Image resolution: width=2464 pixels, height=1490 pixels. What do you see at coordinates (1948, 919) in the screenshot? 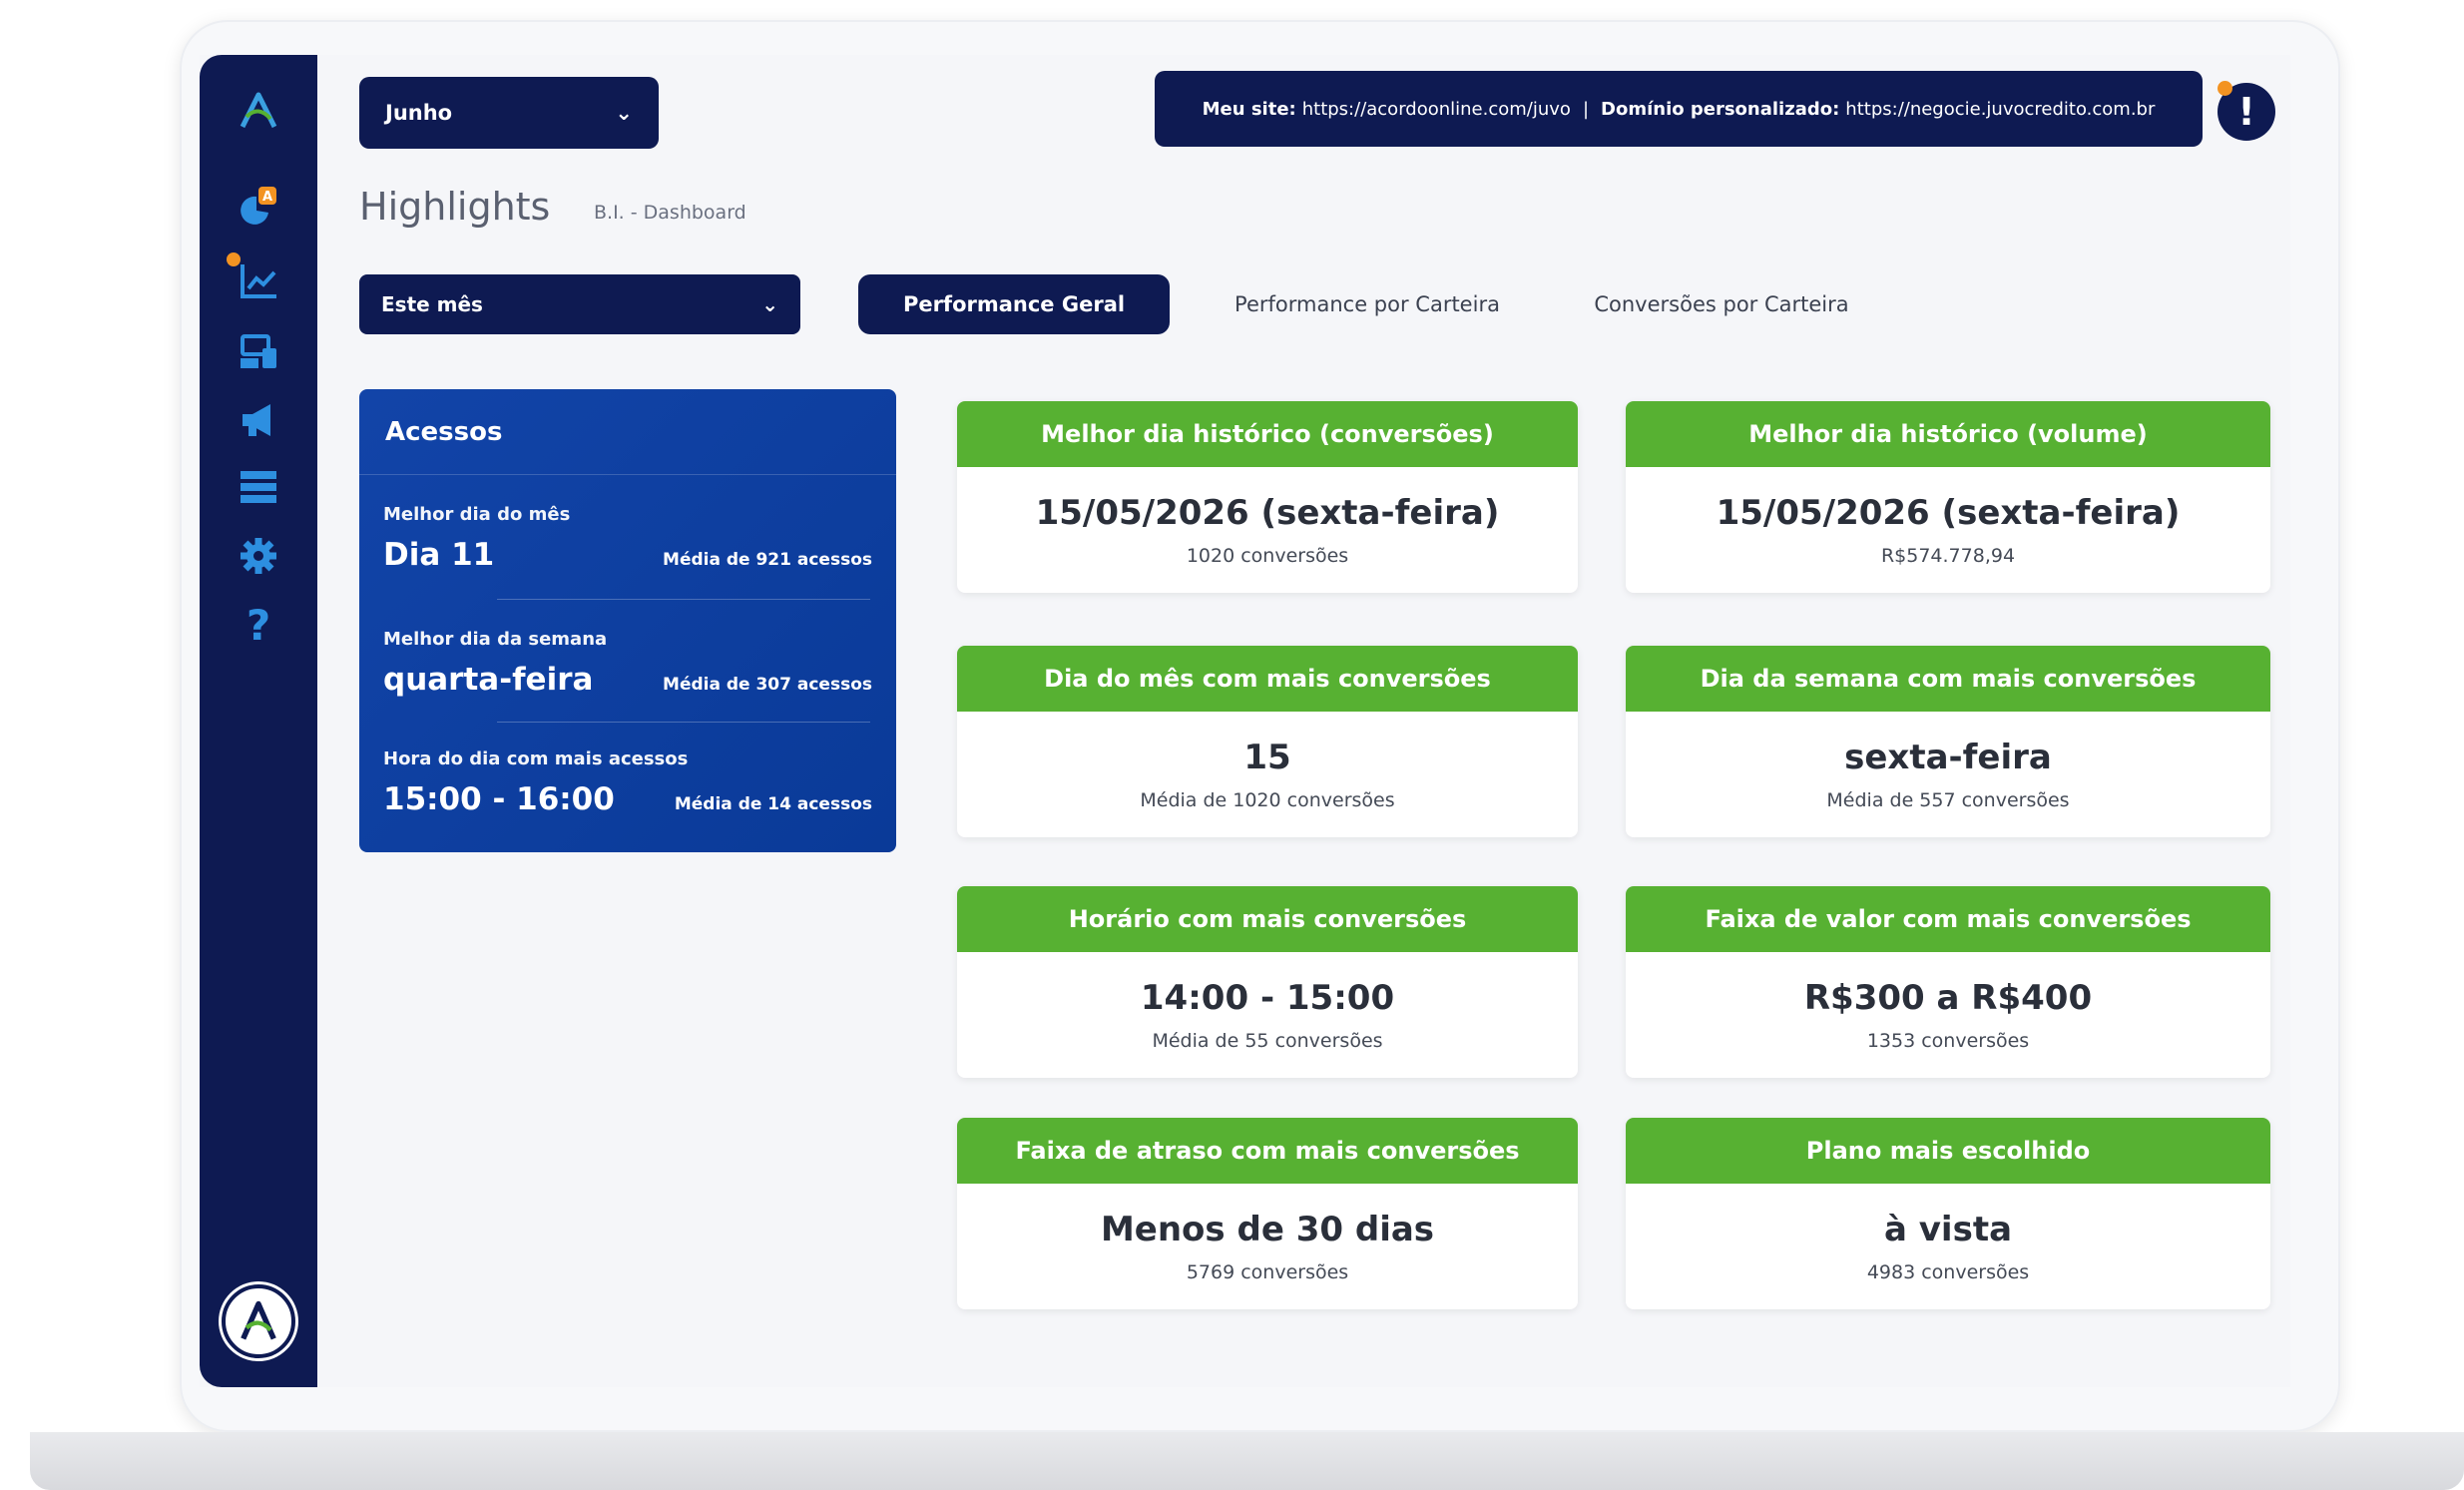
I see `card-title: Faixa de valor com mais conversões` at bounding box center [1948, 919].